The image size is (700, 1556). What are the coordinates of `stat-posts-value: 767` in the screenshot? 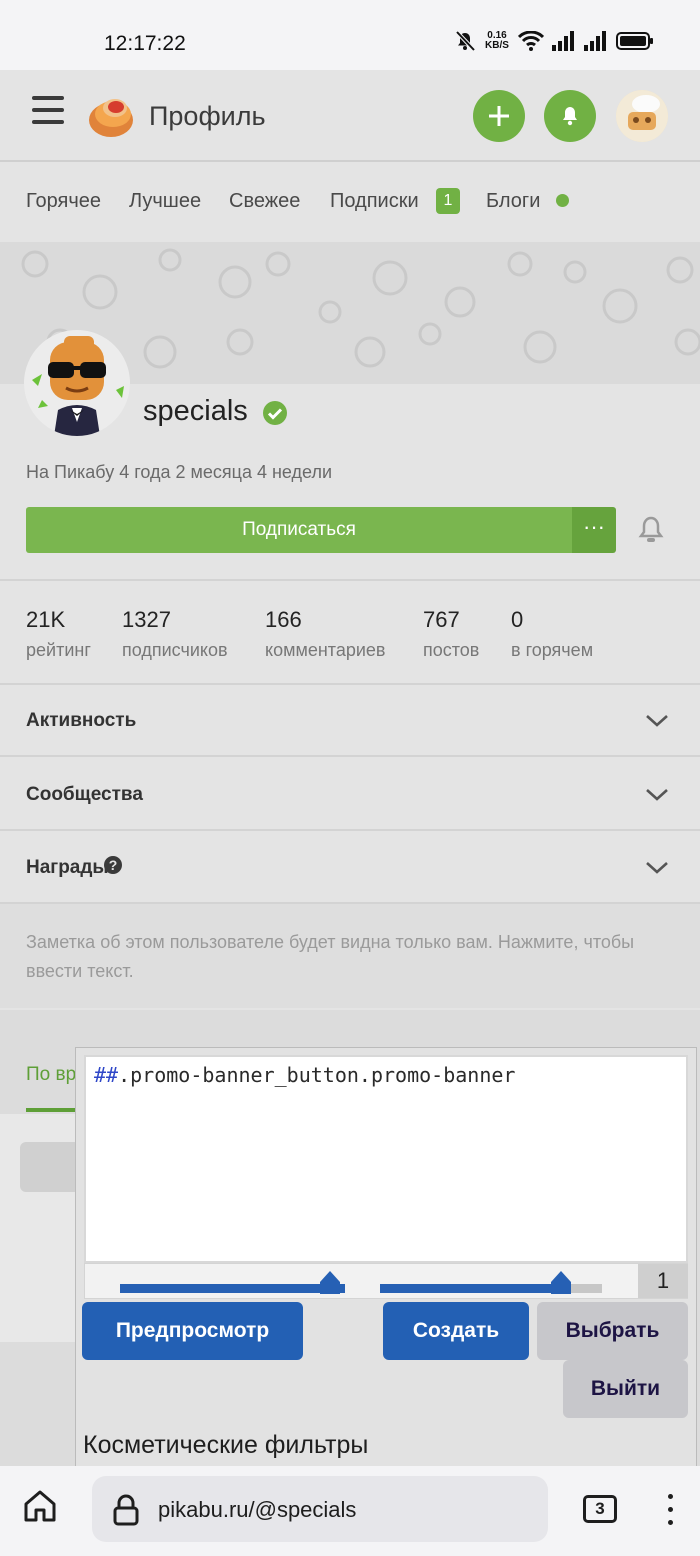 It's located at (441, 620).